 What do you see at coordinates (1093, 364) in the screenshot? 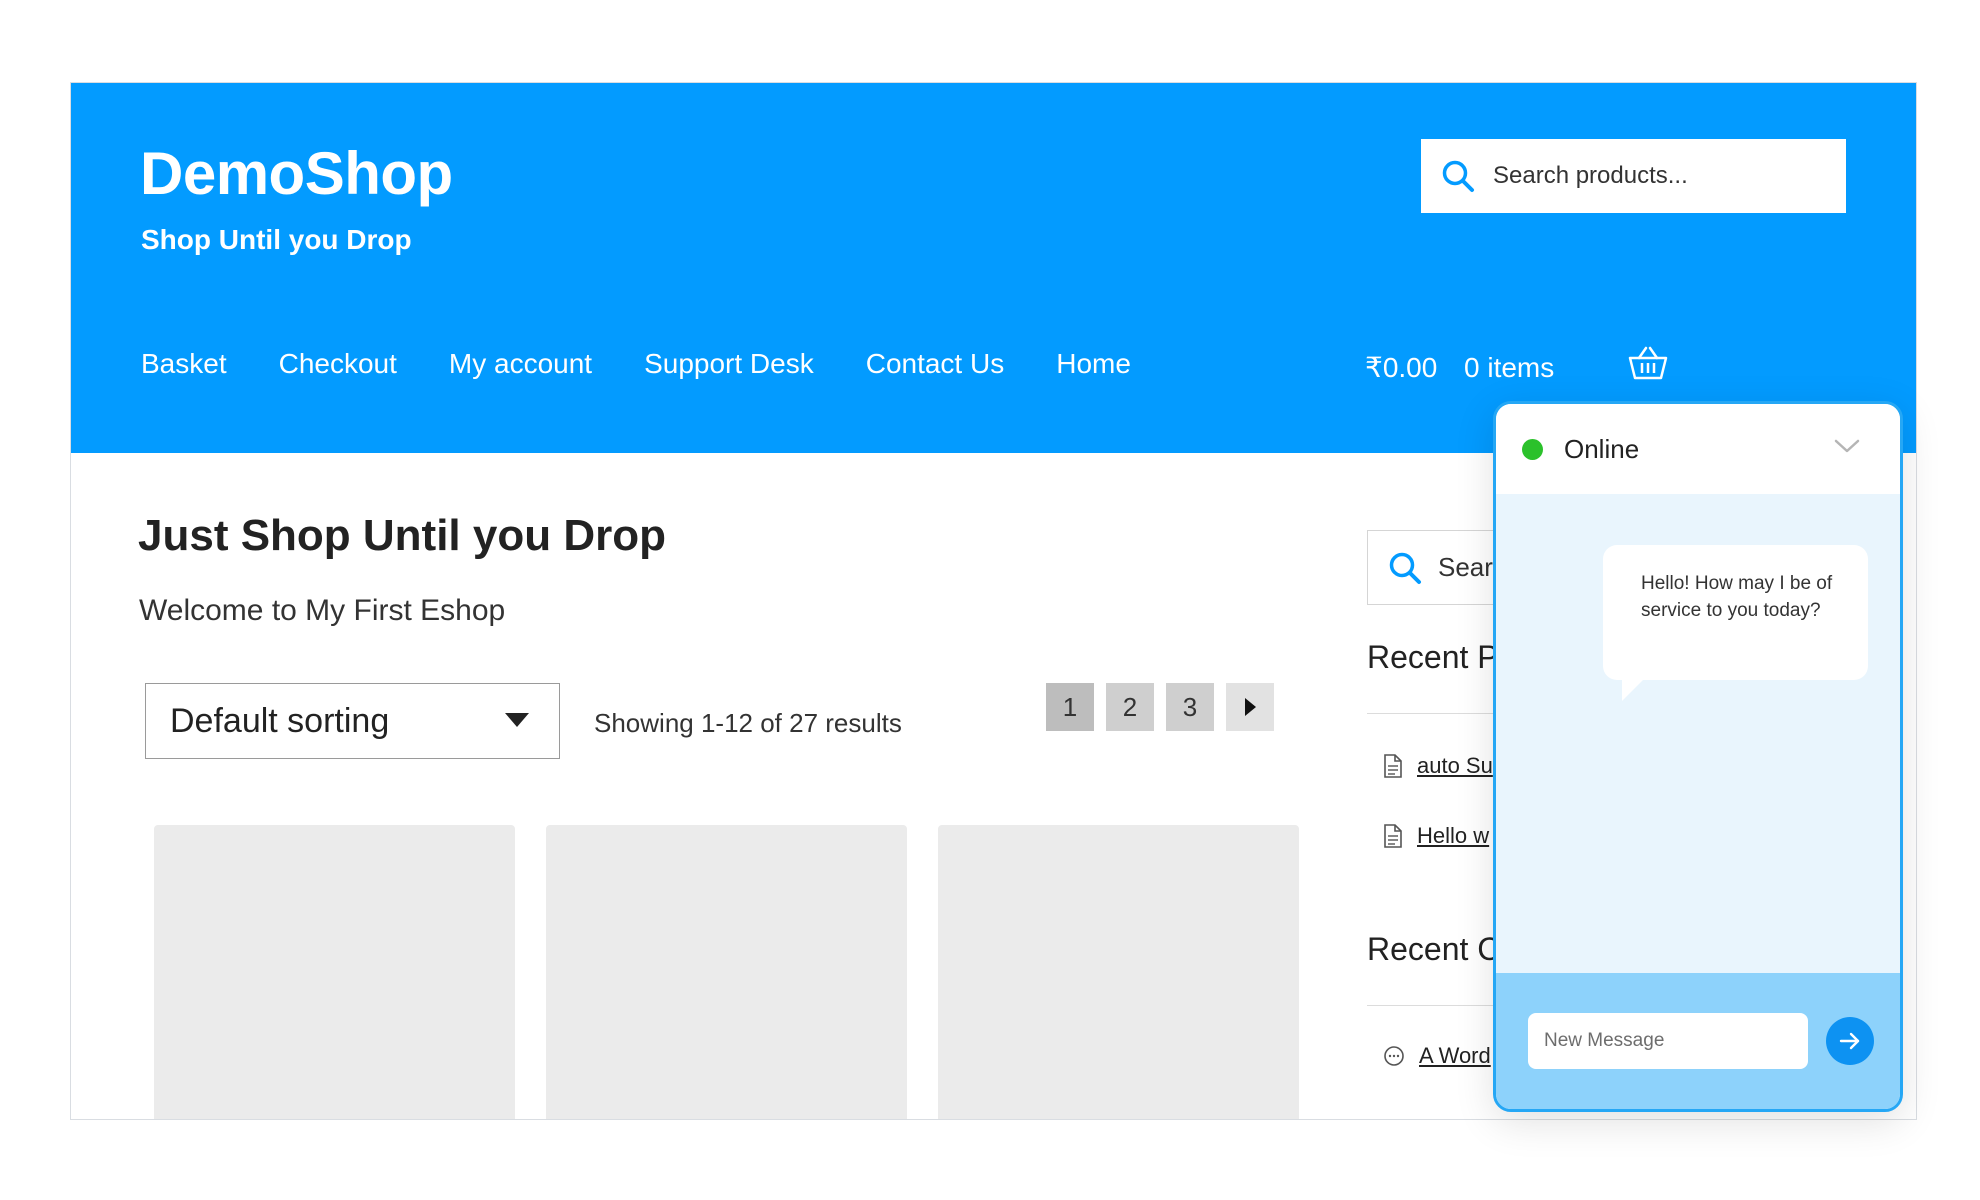
I see `nav-item-home: Home` at bounding box center [1093, 364].